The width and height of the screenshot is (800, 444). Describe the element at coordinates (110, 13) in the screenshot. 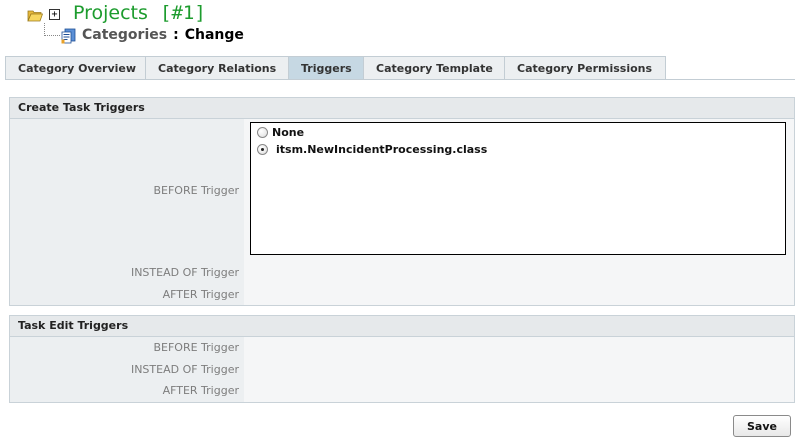

I see `project-name: Projects` at that location.